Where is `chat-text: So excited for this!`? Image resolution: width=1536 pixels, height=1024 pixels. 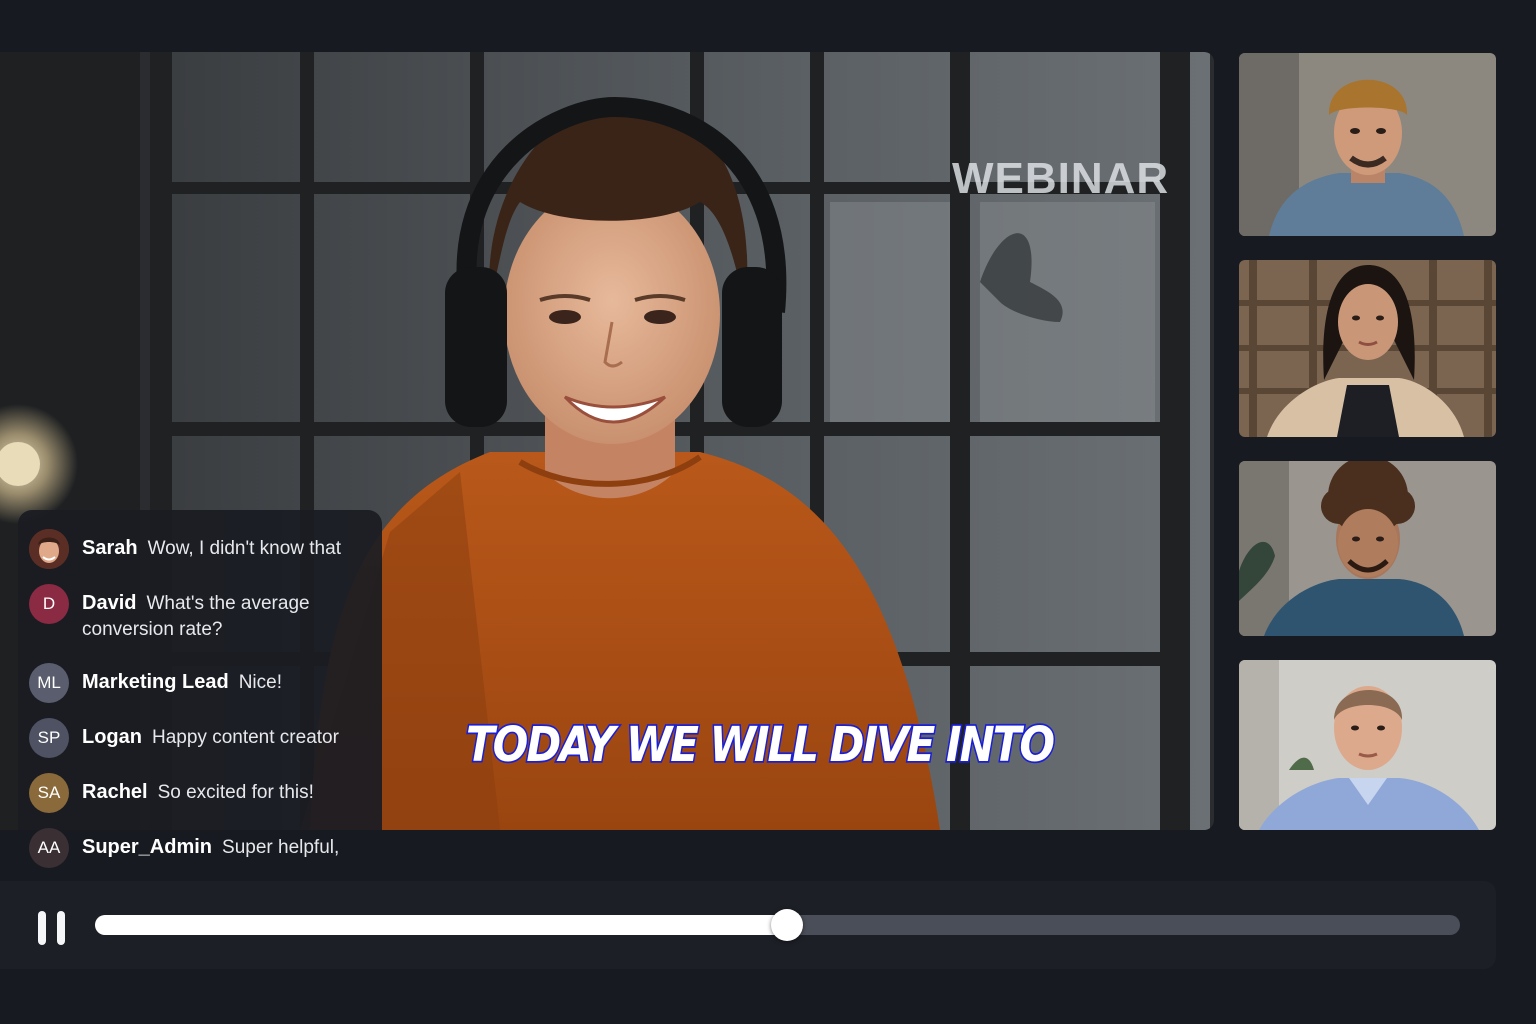
chat-text: So excited for this! is located at coordinates (235, 792).